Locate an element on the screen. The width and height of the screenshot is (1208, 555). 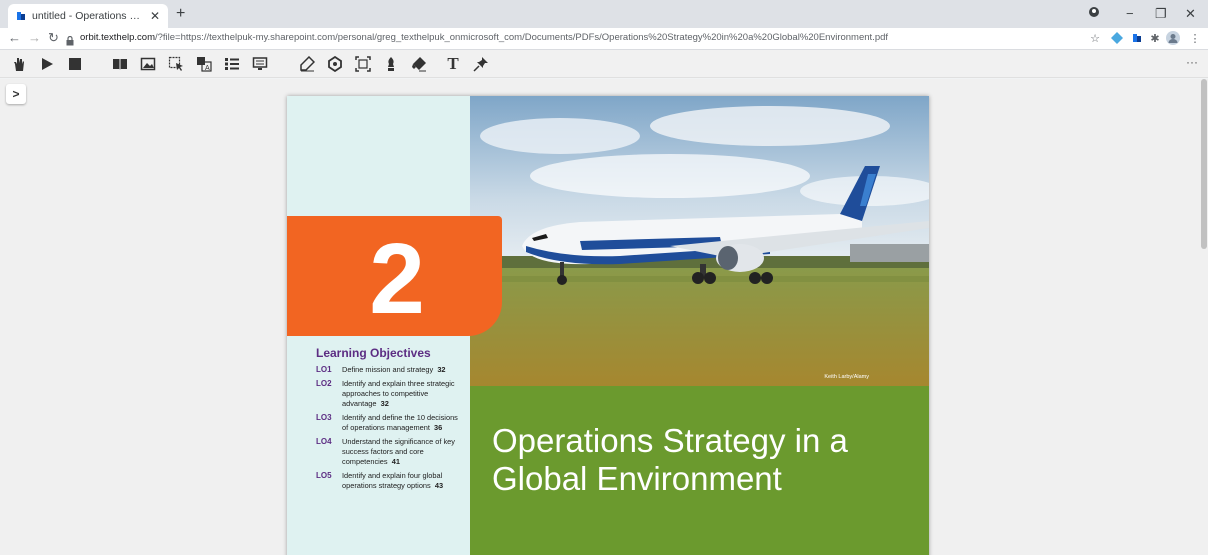
play-icon is located at coordinates (47, 64).